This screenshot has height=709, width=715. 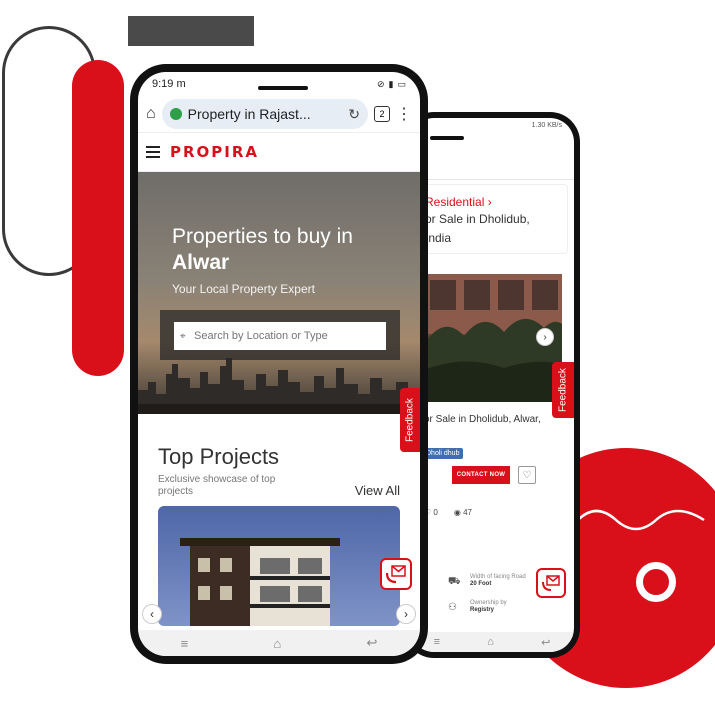 What do you see at coordinates (98, 218) in the screenshot?
I see `decorative-red-pill` at bounding box center [98, 218].